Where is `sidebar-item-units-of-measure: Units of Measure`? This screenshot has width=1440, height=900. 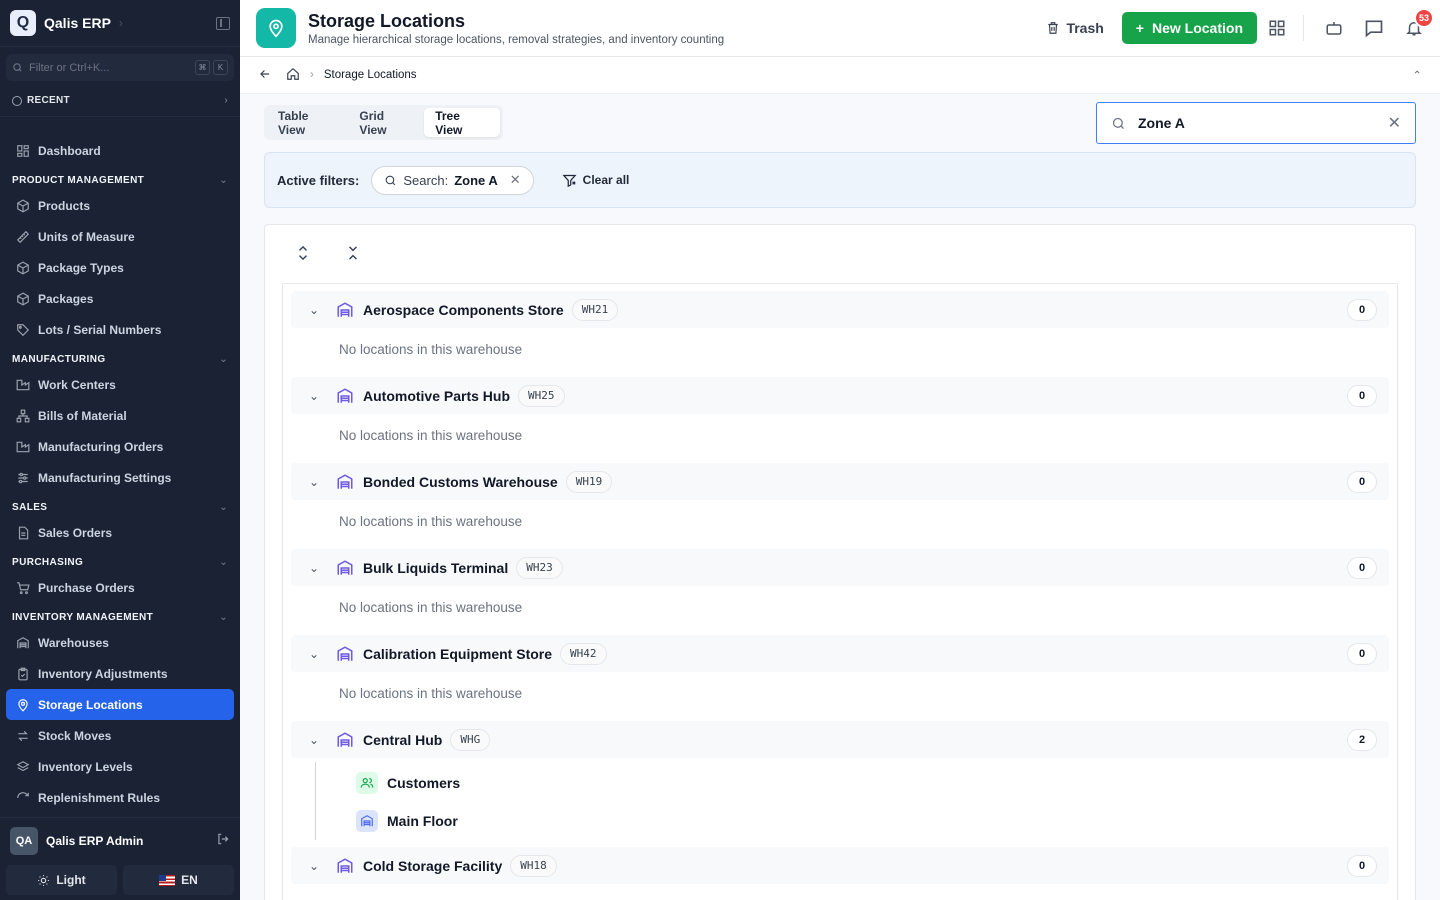
sidebar-item-units-of-measure: Units of Measure is located at coordinates (120, 236).